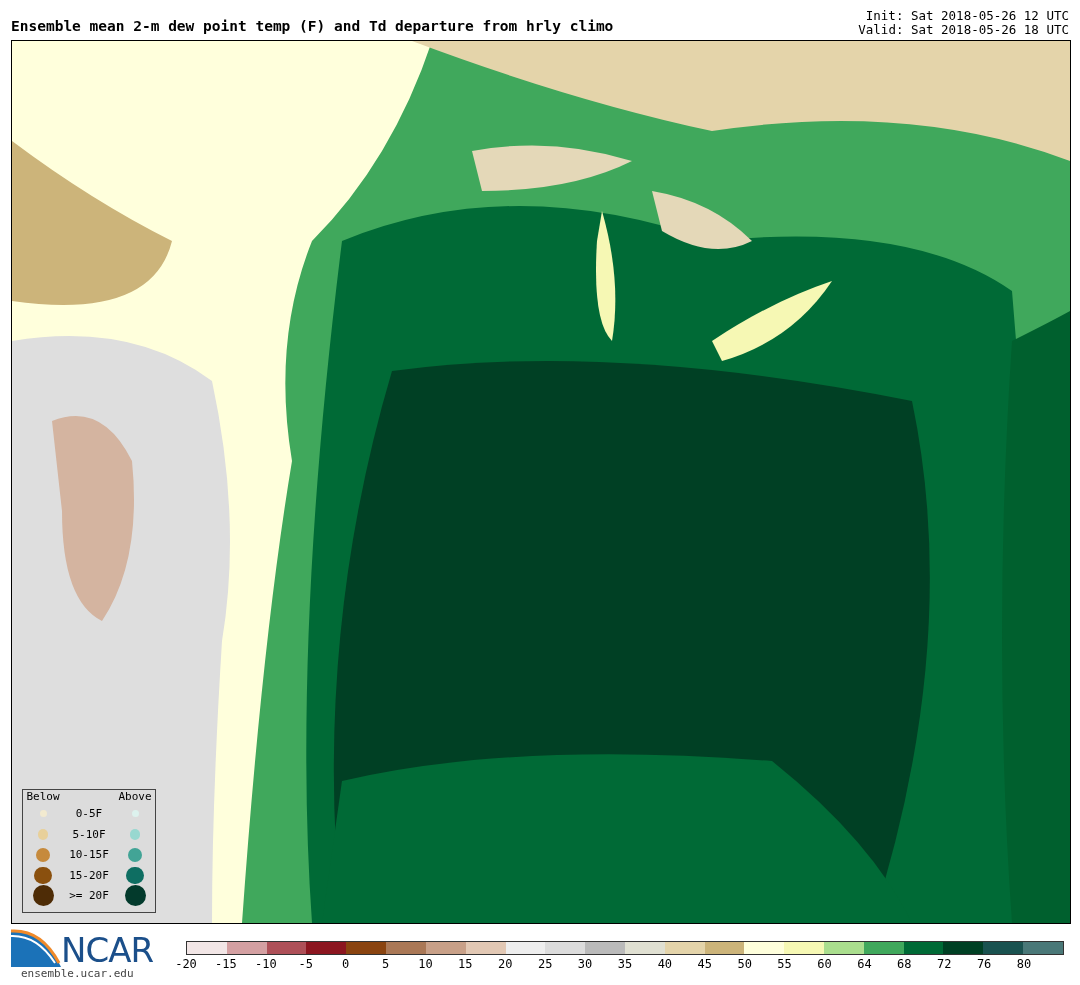 The width and height of the screenshot is (1080, 985). I want to click on tick-label: 50, so click(744, 964).